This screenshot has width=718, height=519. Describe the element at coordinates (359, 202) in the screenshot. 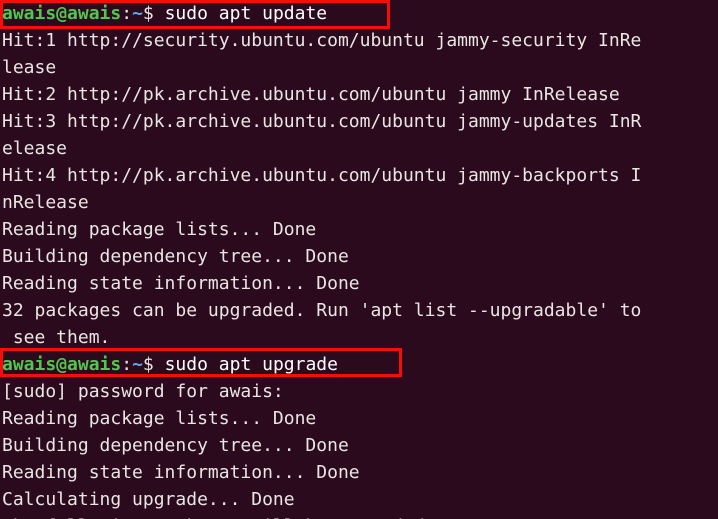

I see `terminal-output-line: nRelease` at that location.